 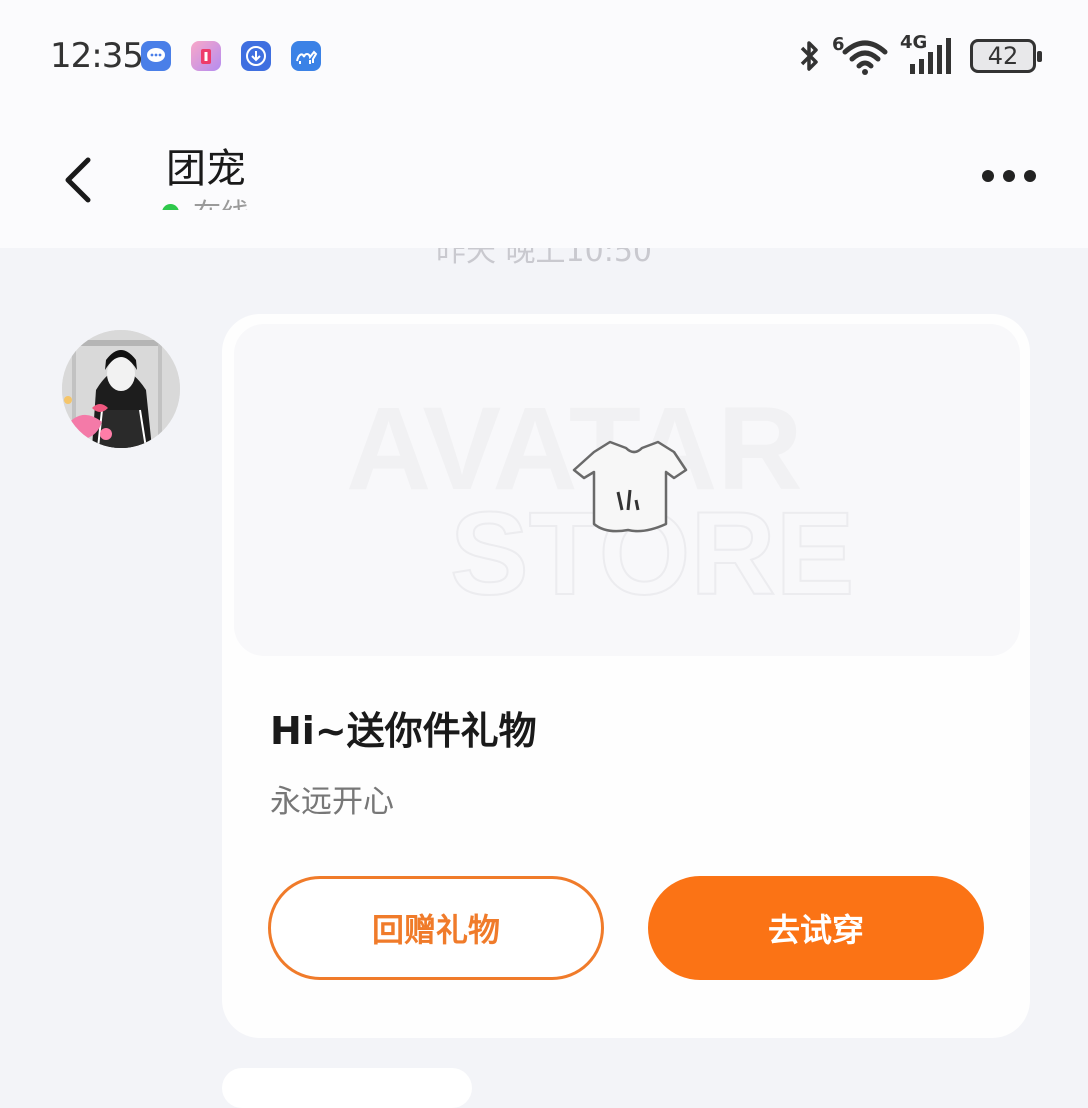 What do you see at coordinates (403, 731) in the screenshot?
I see `gift-title: Hi~送你件礼物` at bounding box center [403, 731].